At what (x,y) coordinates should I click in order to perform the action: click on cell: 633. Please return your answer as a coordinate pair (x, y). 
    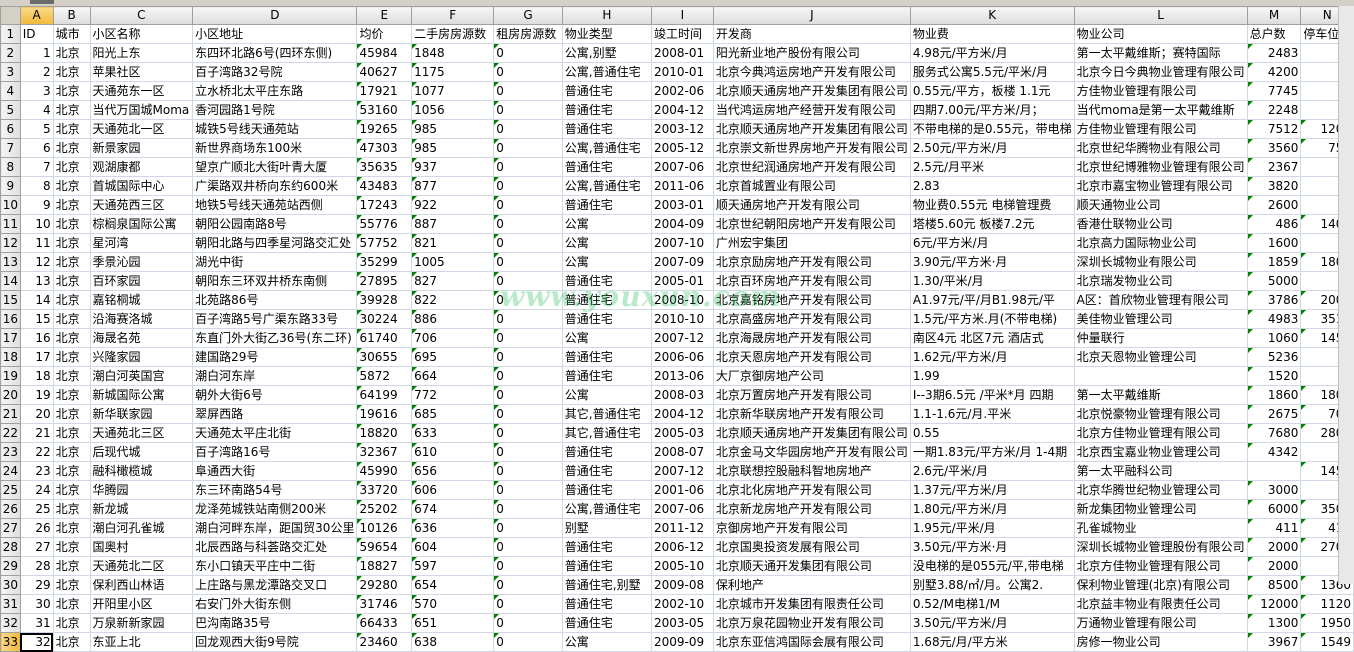
    Looking at the image, I should click on (453, 433).